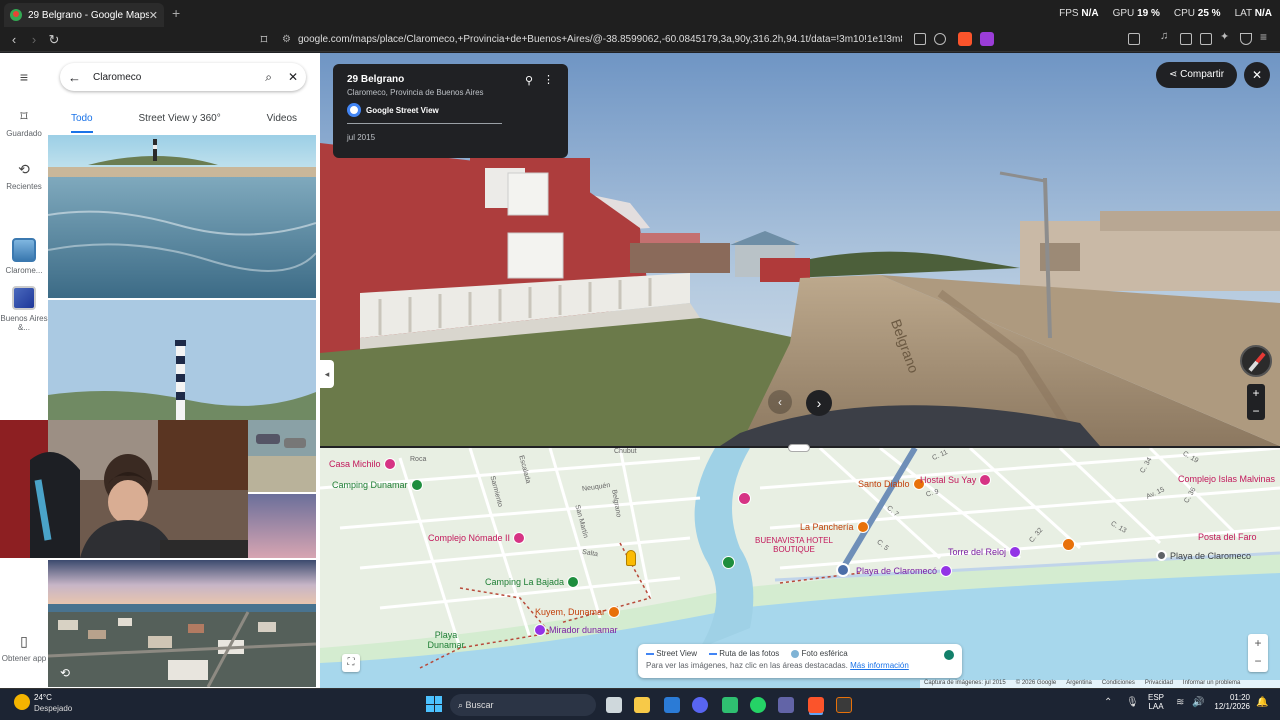  I want to click on capture-date: jul 2015, so click(450, 137).